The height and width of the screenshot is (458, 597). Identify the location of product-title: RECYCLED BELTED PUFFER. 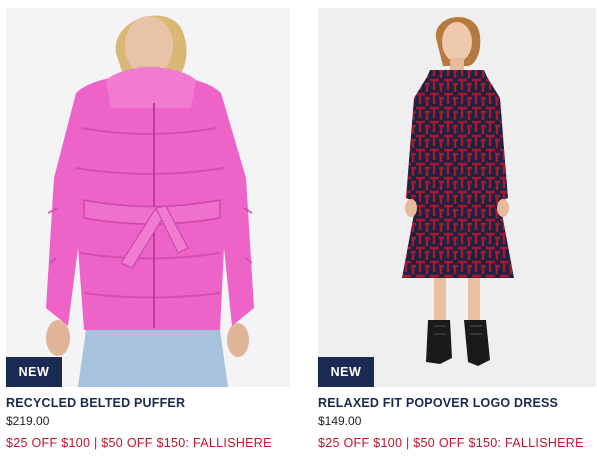
(148, 403).